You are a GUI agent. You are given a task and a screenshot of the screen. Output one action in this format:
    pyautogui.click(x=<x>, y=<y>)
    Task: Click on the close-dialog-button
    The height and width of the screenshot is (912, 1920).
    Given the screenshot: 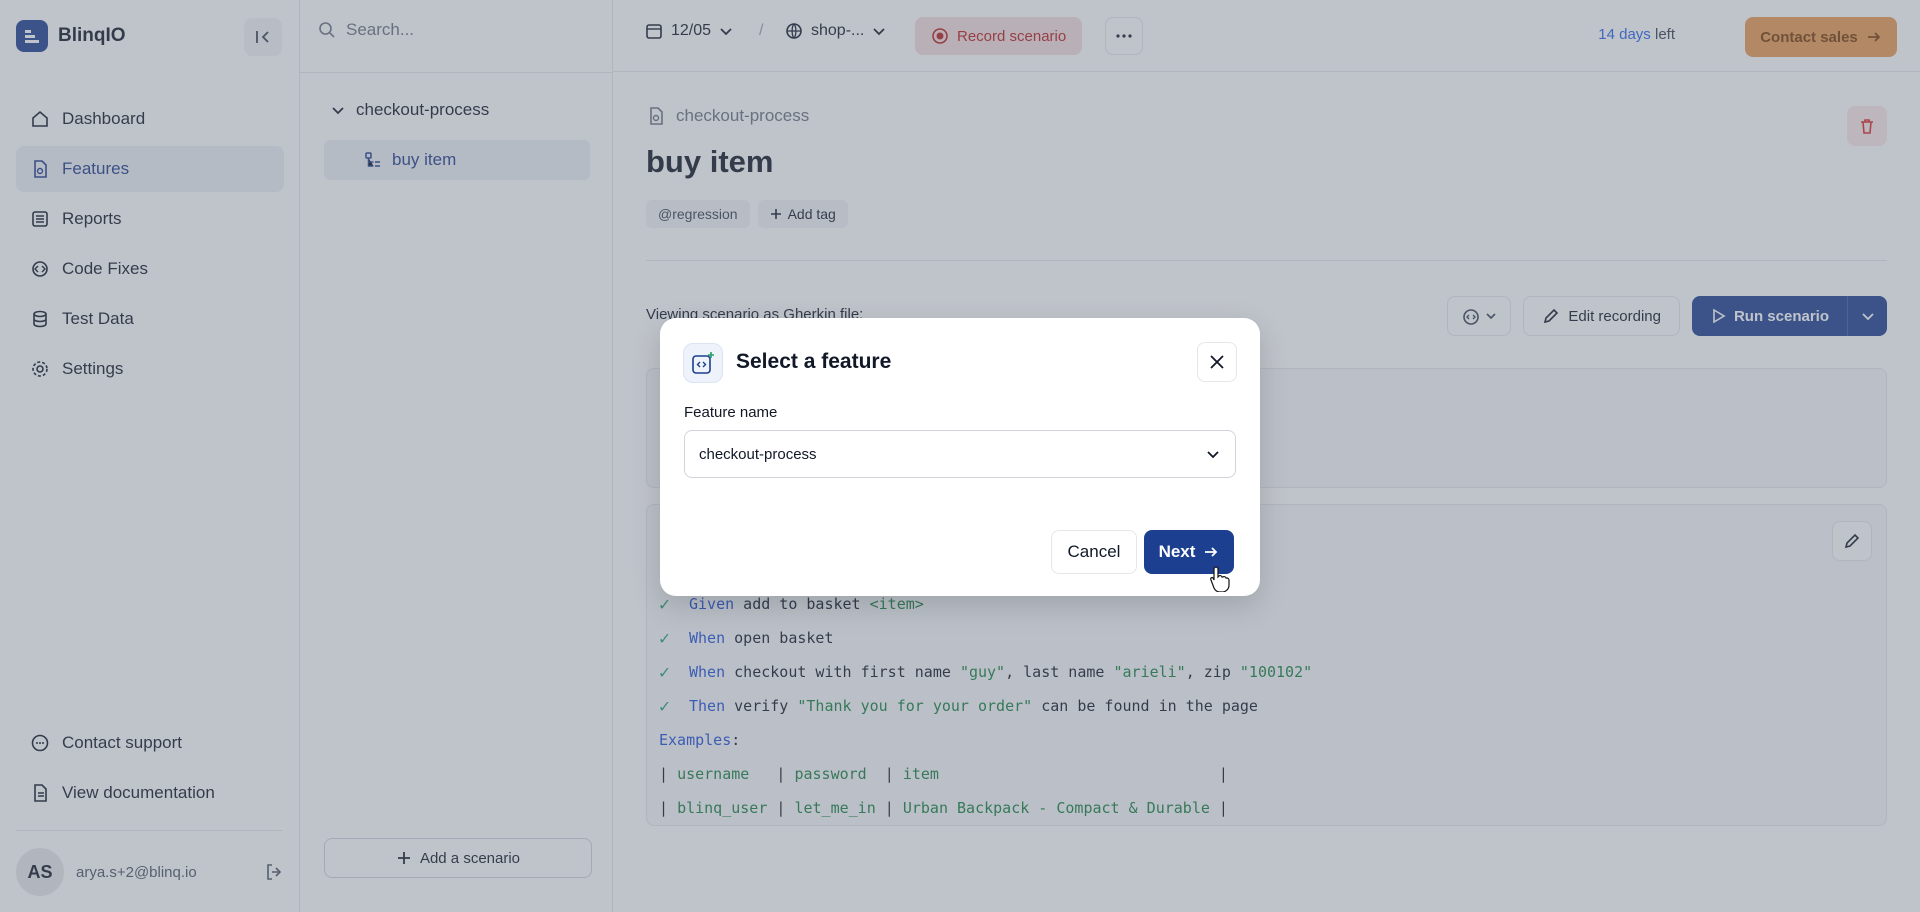 What is the action you would take?
    pyautogui.click(x=1217, y=362)
    